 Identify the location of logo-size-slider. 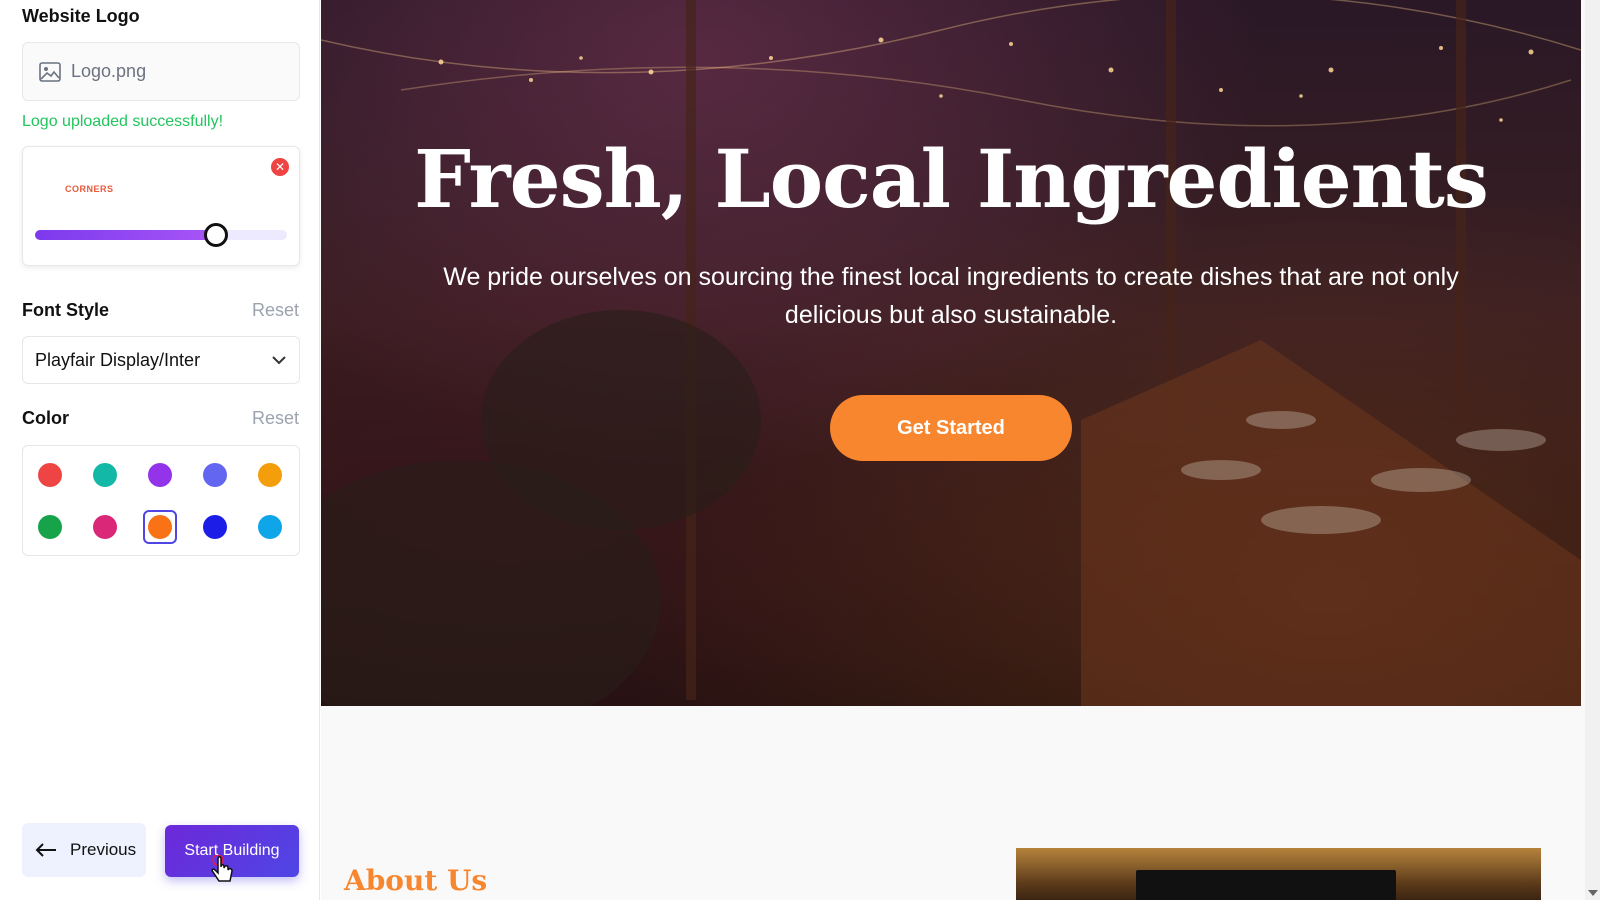
(161, 235).